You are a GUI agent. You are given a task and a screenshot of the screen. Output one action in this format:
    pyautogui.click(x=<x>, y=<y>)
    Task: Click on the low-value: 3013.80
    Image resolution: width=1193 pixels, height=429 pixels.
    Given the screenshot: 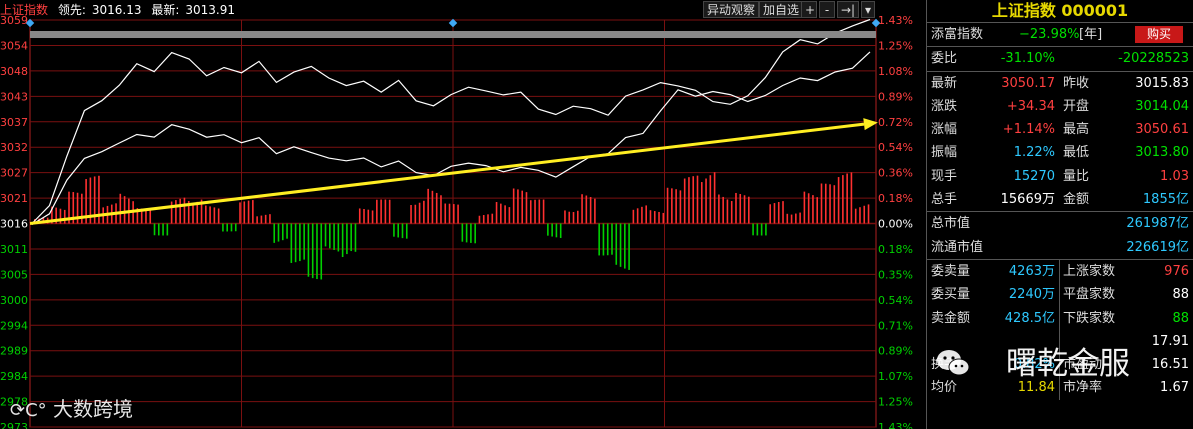 What is the action you would take?
    pyautogui.click(x=1162, y=153)
    